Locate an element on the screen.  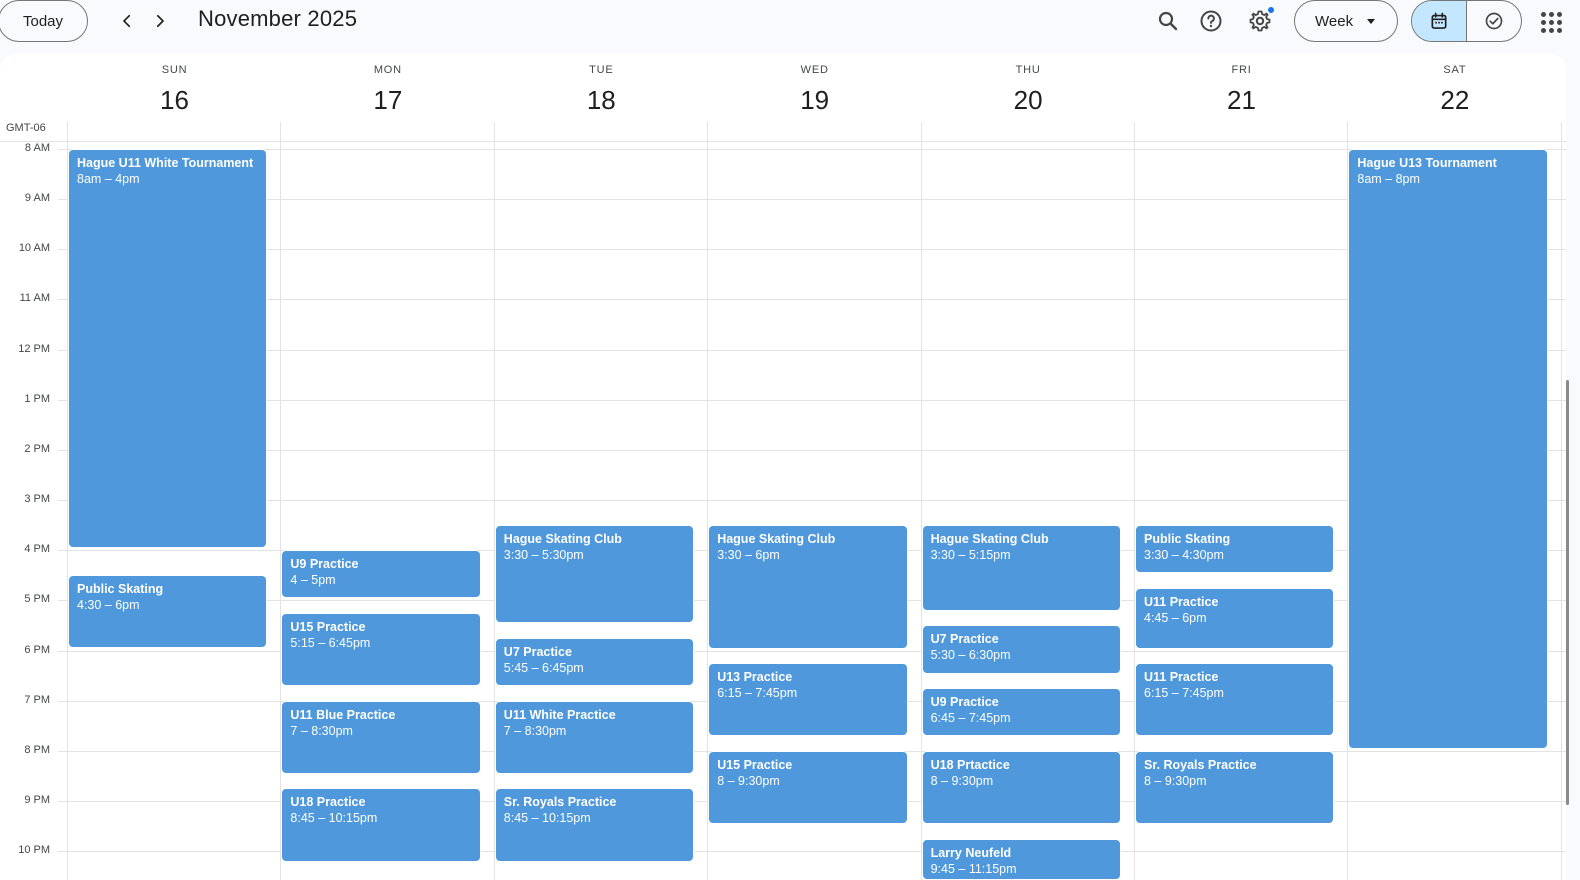
event-time: 8 – 9:30pm is located at coordinates (1175, 780).